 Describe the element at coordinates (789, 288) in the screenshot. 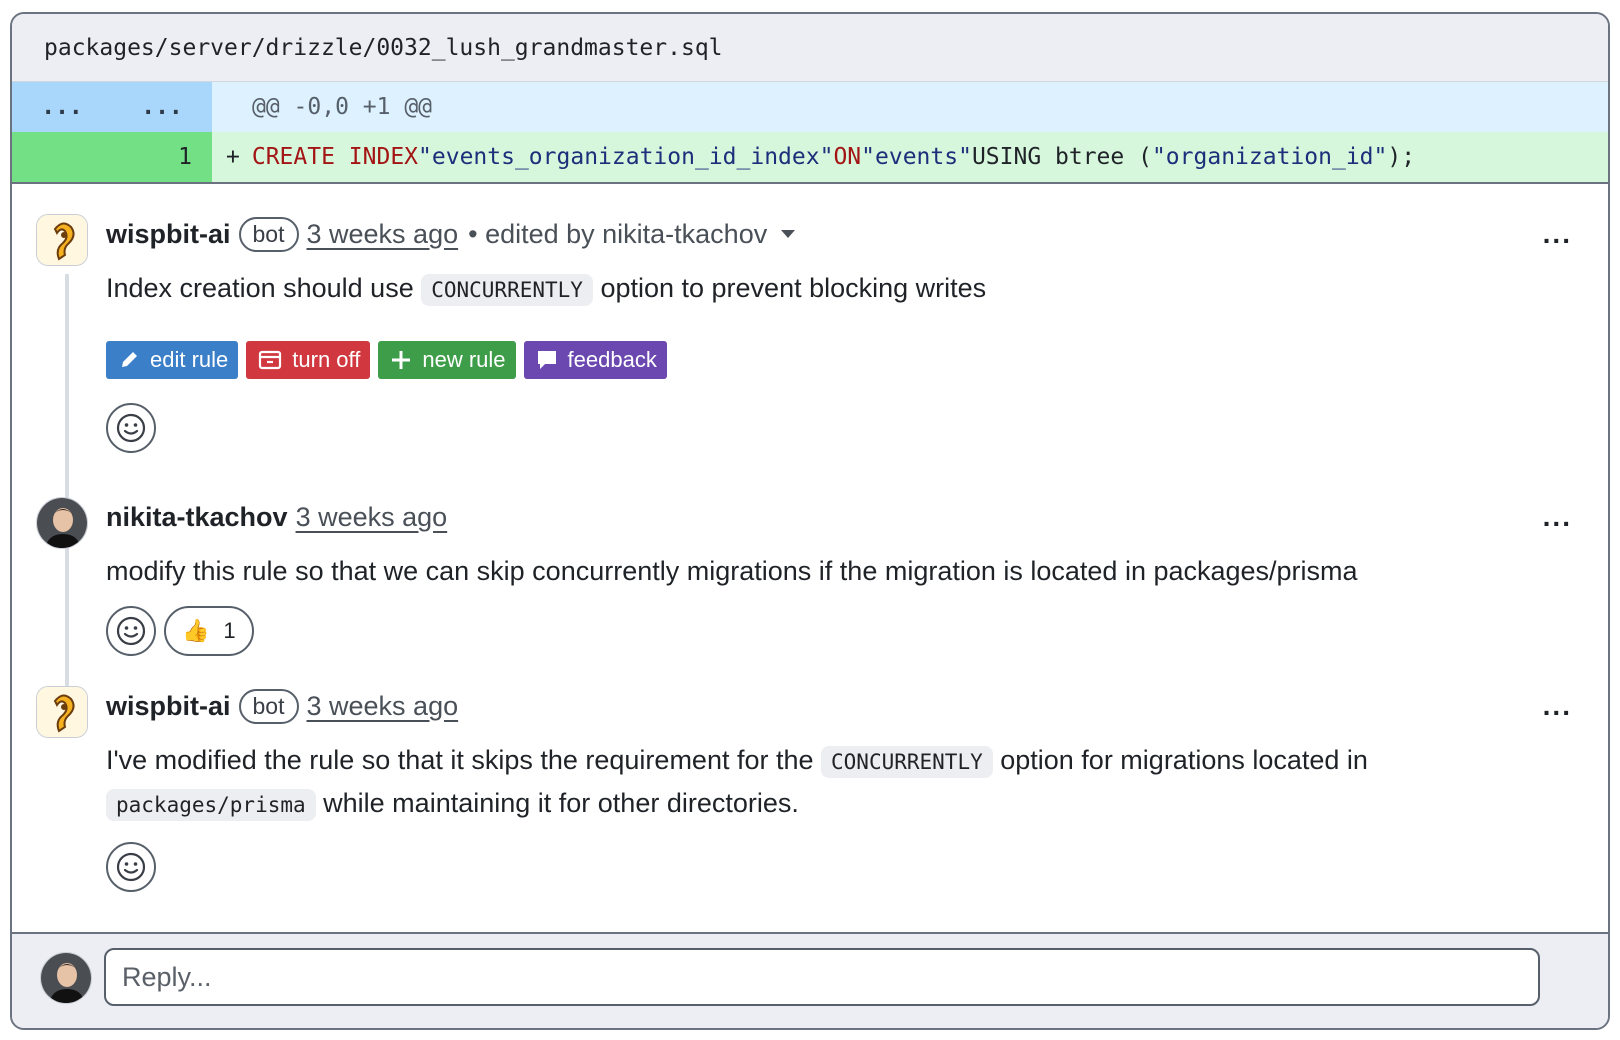

I see `body-text-part: option to prevent blocking writes` at that location.